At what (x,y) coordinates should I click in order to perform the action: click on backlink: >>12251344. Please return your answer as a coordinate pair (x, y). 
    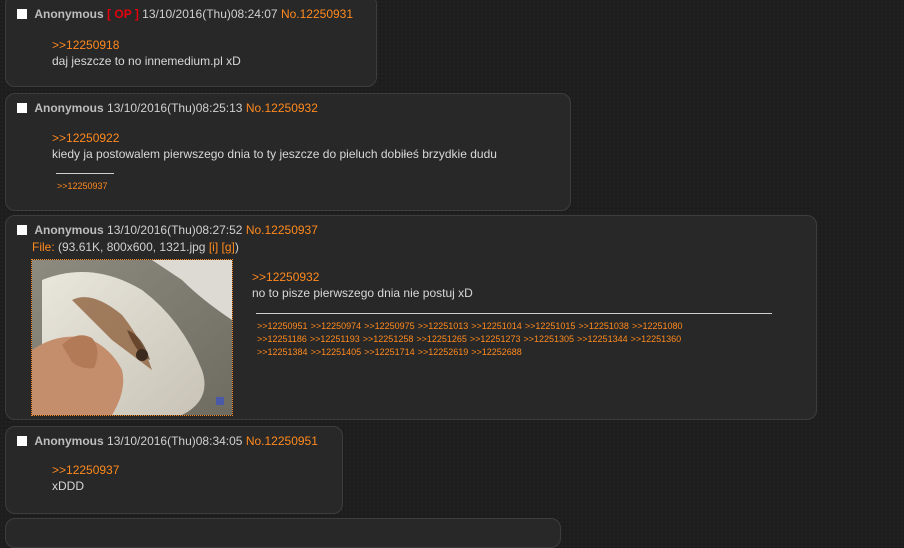
    Looking at the image, I should click on (602, 339).